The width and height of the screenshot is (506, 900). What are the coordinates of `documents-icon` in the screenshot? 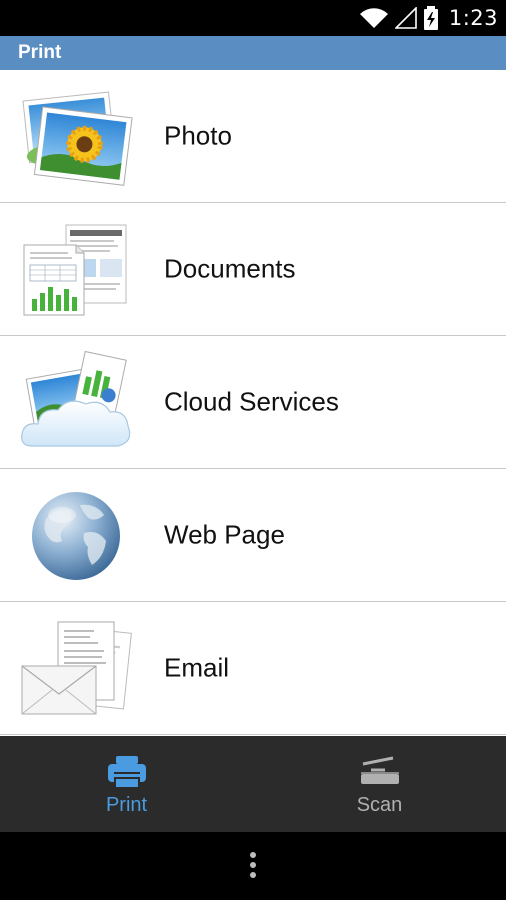 It's located at (75, 270).